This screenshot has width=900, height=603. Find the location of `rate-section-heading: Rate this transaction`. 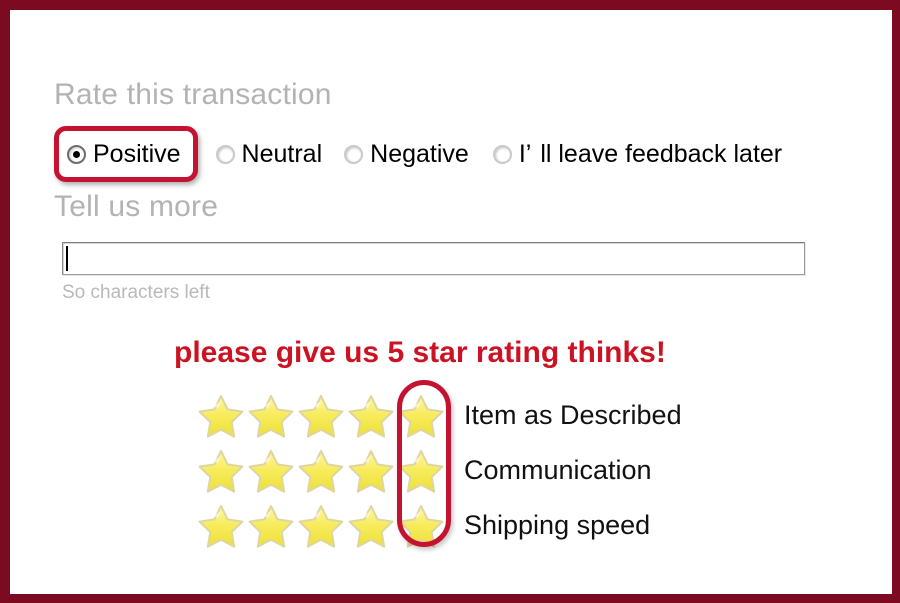

rate-section-heading: Rate this transaction is located at coordinates (193, 94).